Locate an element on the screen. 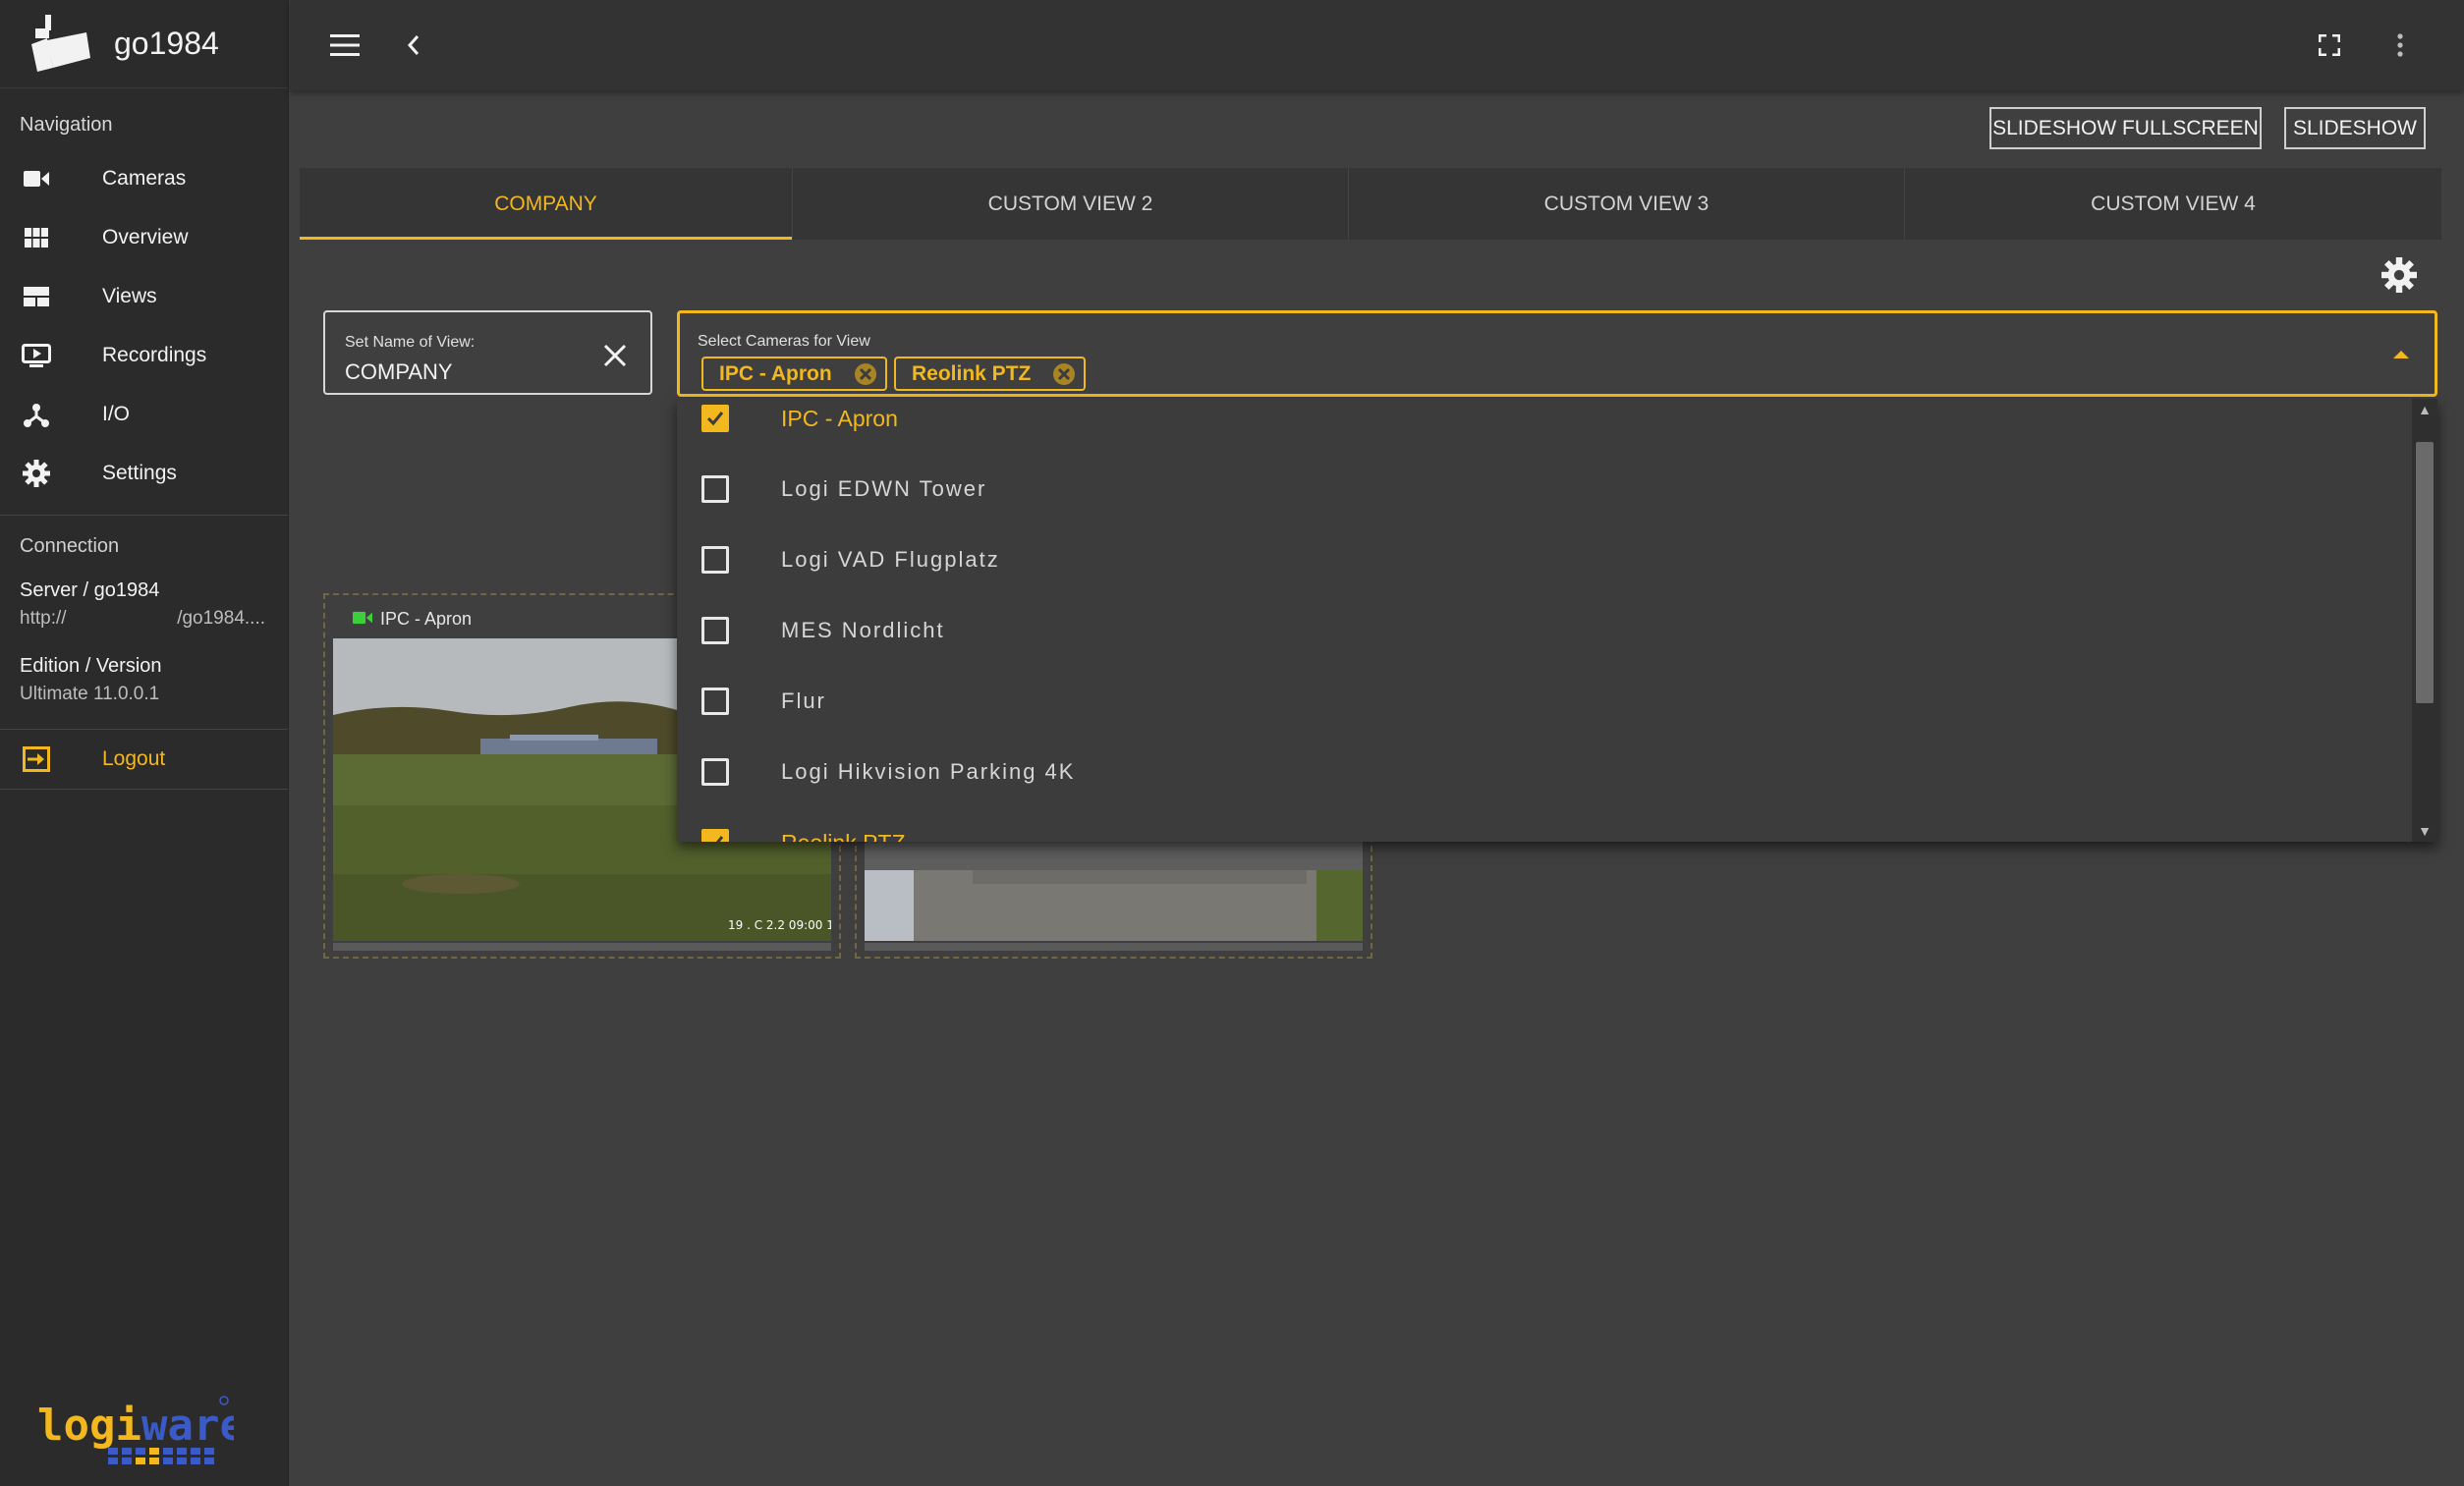  layout-icon is located at coordinates (36, 296).